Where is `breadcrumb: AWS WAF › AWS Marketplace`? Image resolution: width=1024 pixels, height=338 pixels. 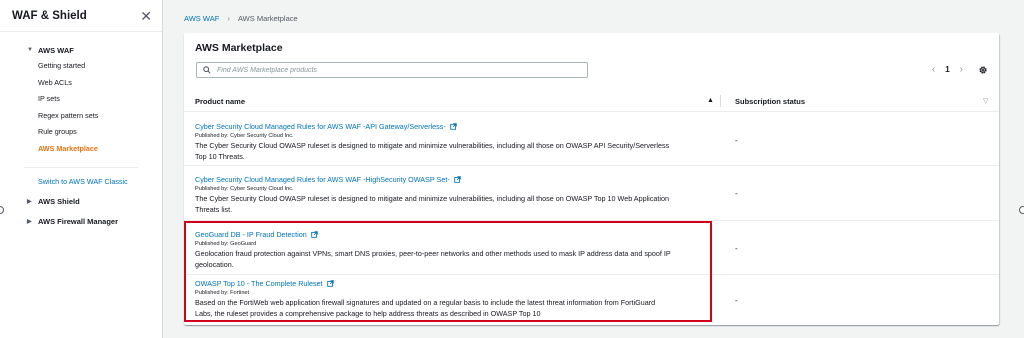 breadcrumb: AWS WAF › AWS Marketplace is located at coordinates (241, 18).